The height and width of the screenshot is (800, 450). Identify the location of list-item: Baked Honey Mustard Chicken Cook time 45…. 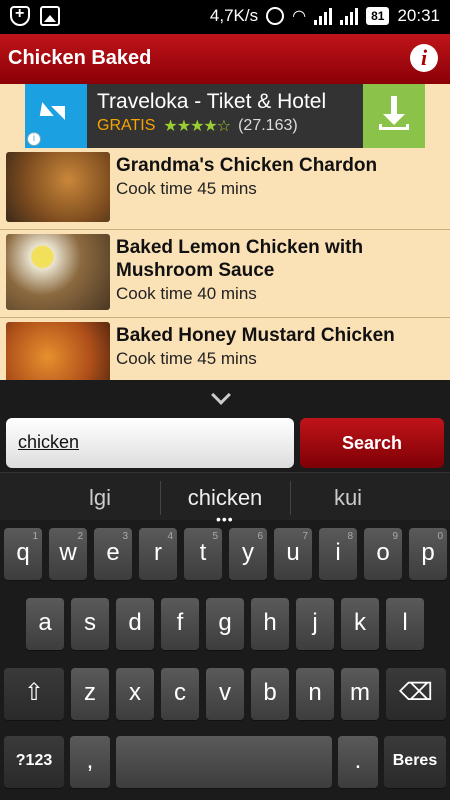
(225, 350).